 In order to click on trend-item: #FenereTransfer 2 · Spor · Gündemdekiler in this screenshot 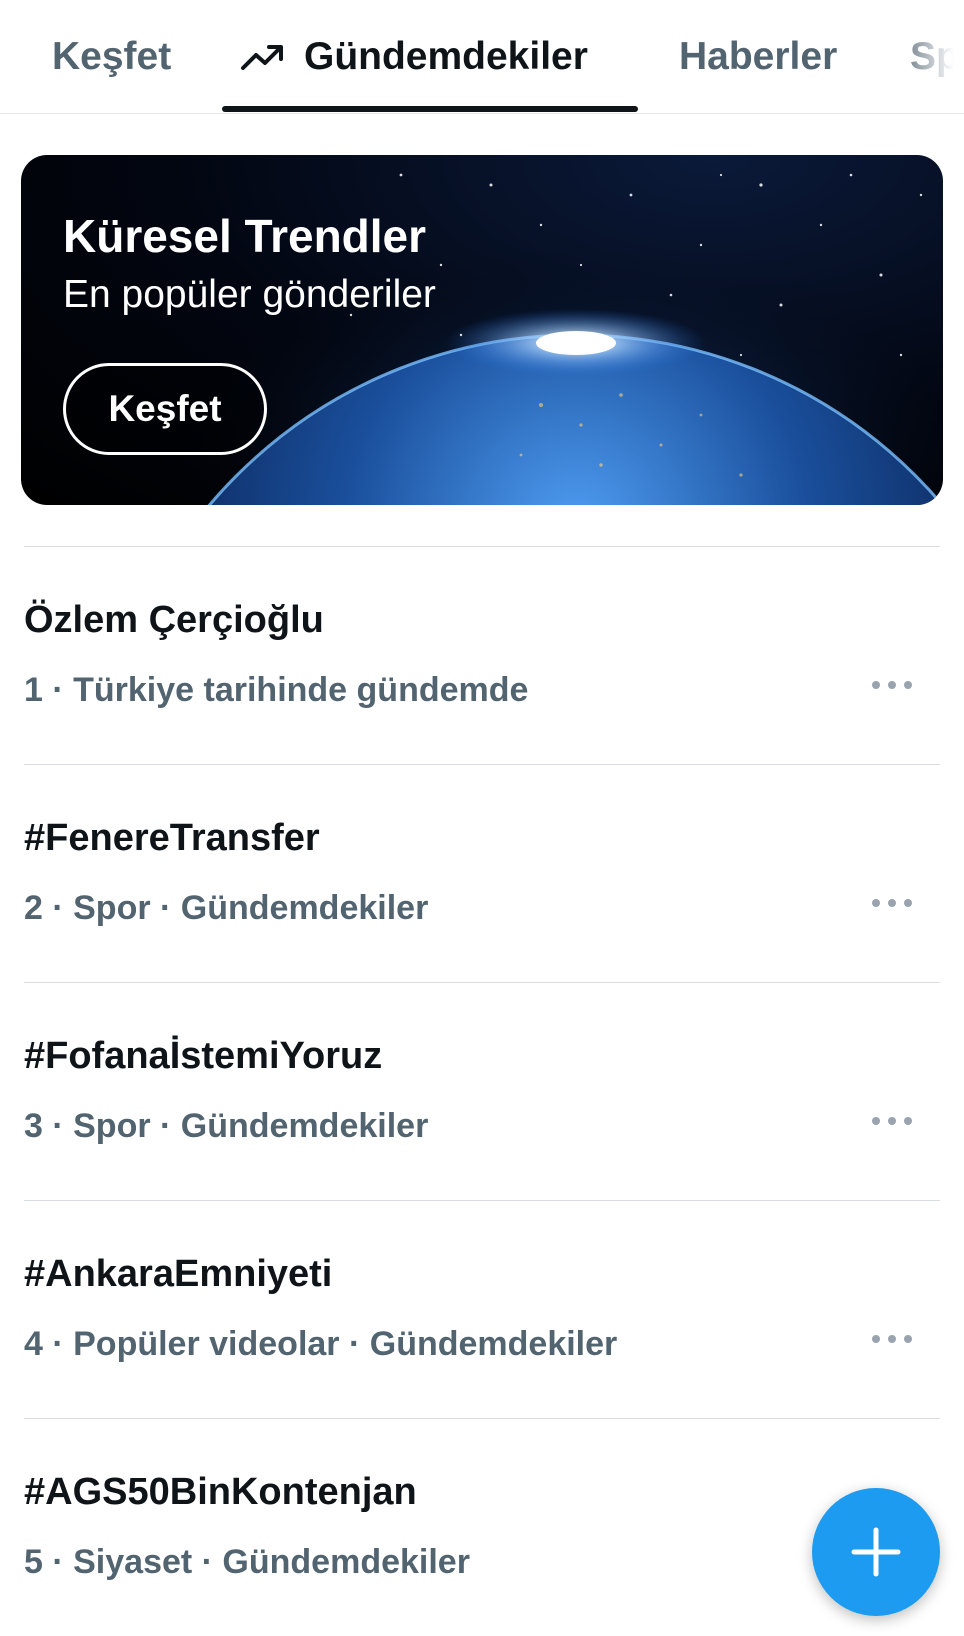, I will do `click(482, 873)`.